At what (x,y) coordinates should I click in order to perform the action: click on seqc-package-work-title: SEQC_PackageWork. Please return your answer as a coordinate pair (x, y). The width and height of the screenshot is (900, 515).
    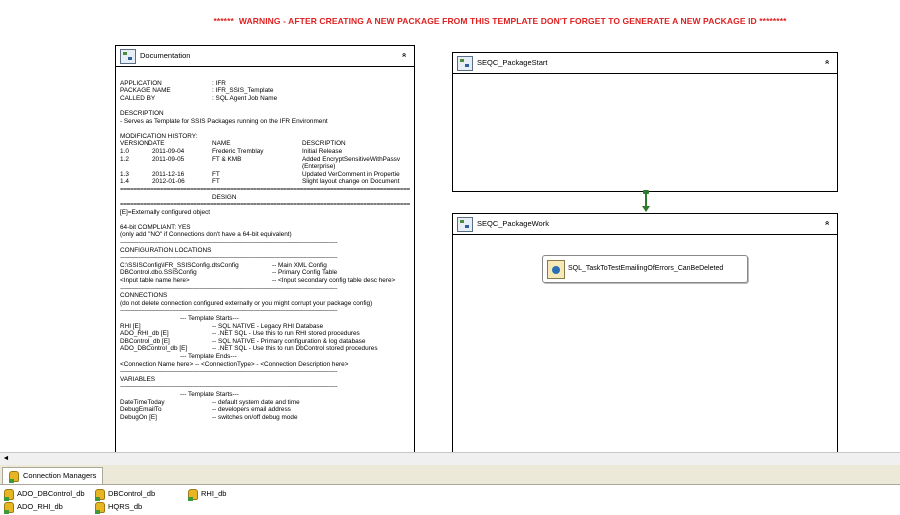
    Looking at the image, I should click on (513, 223).